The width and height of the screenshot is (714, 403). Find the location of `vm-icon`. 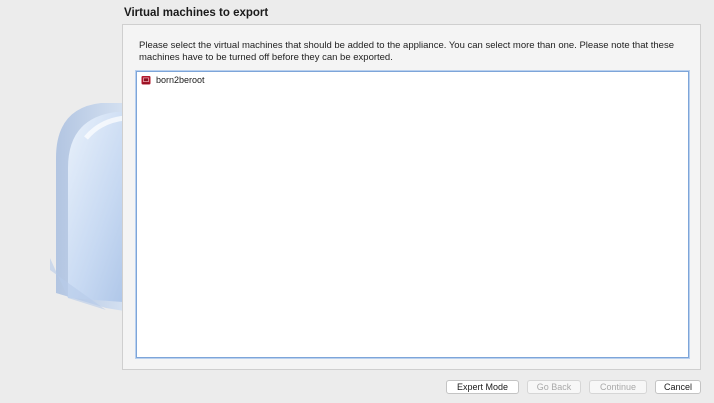

vm-icon is located at coordinates (146, 80).